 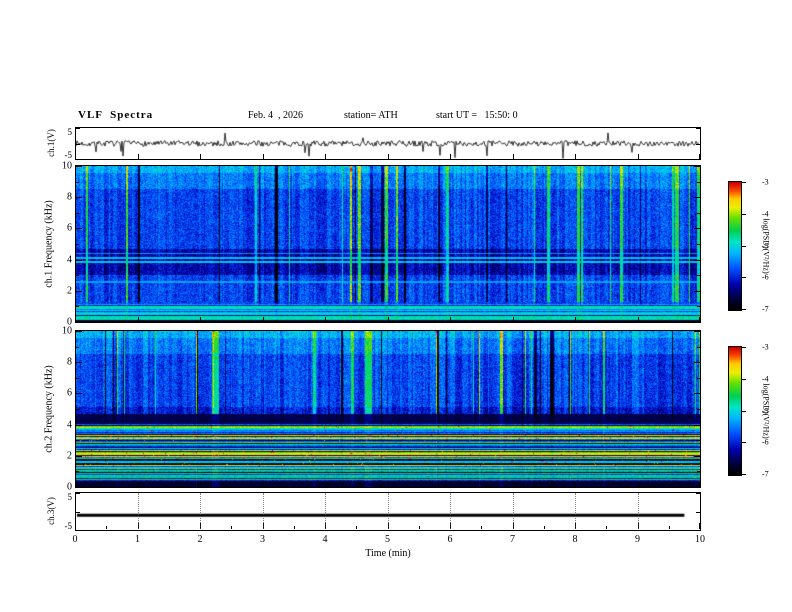 I want to click on start-ut-label: start UT = 15:50: 0, so click(x=477, y=115).